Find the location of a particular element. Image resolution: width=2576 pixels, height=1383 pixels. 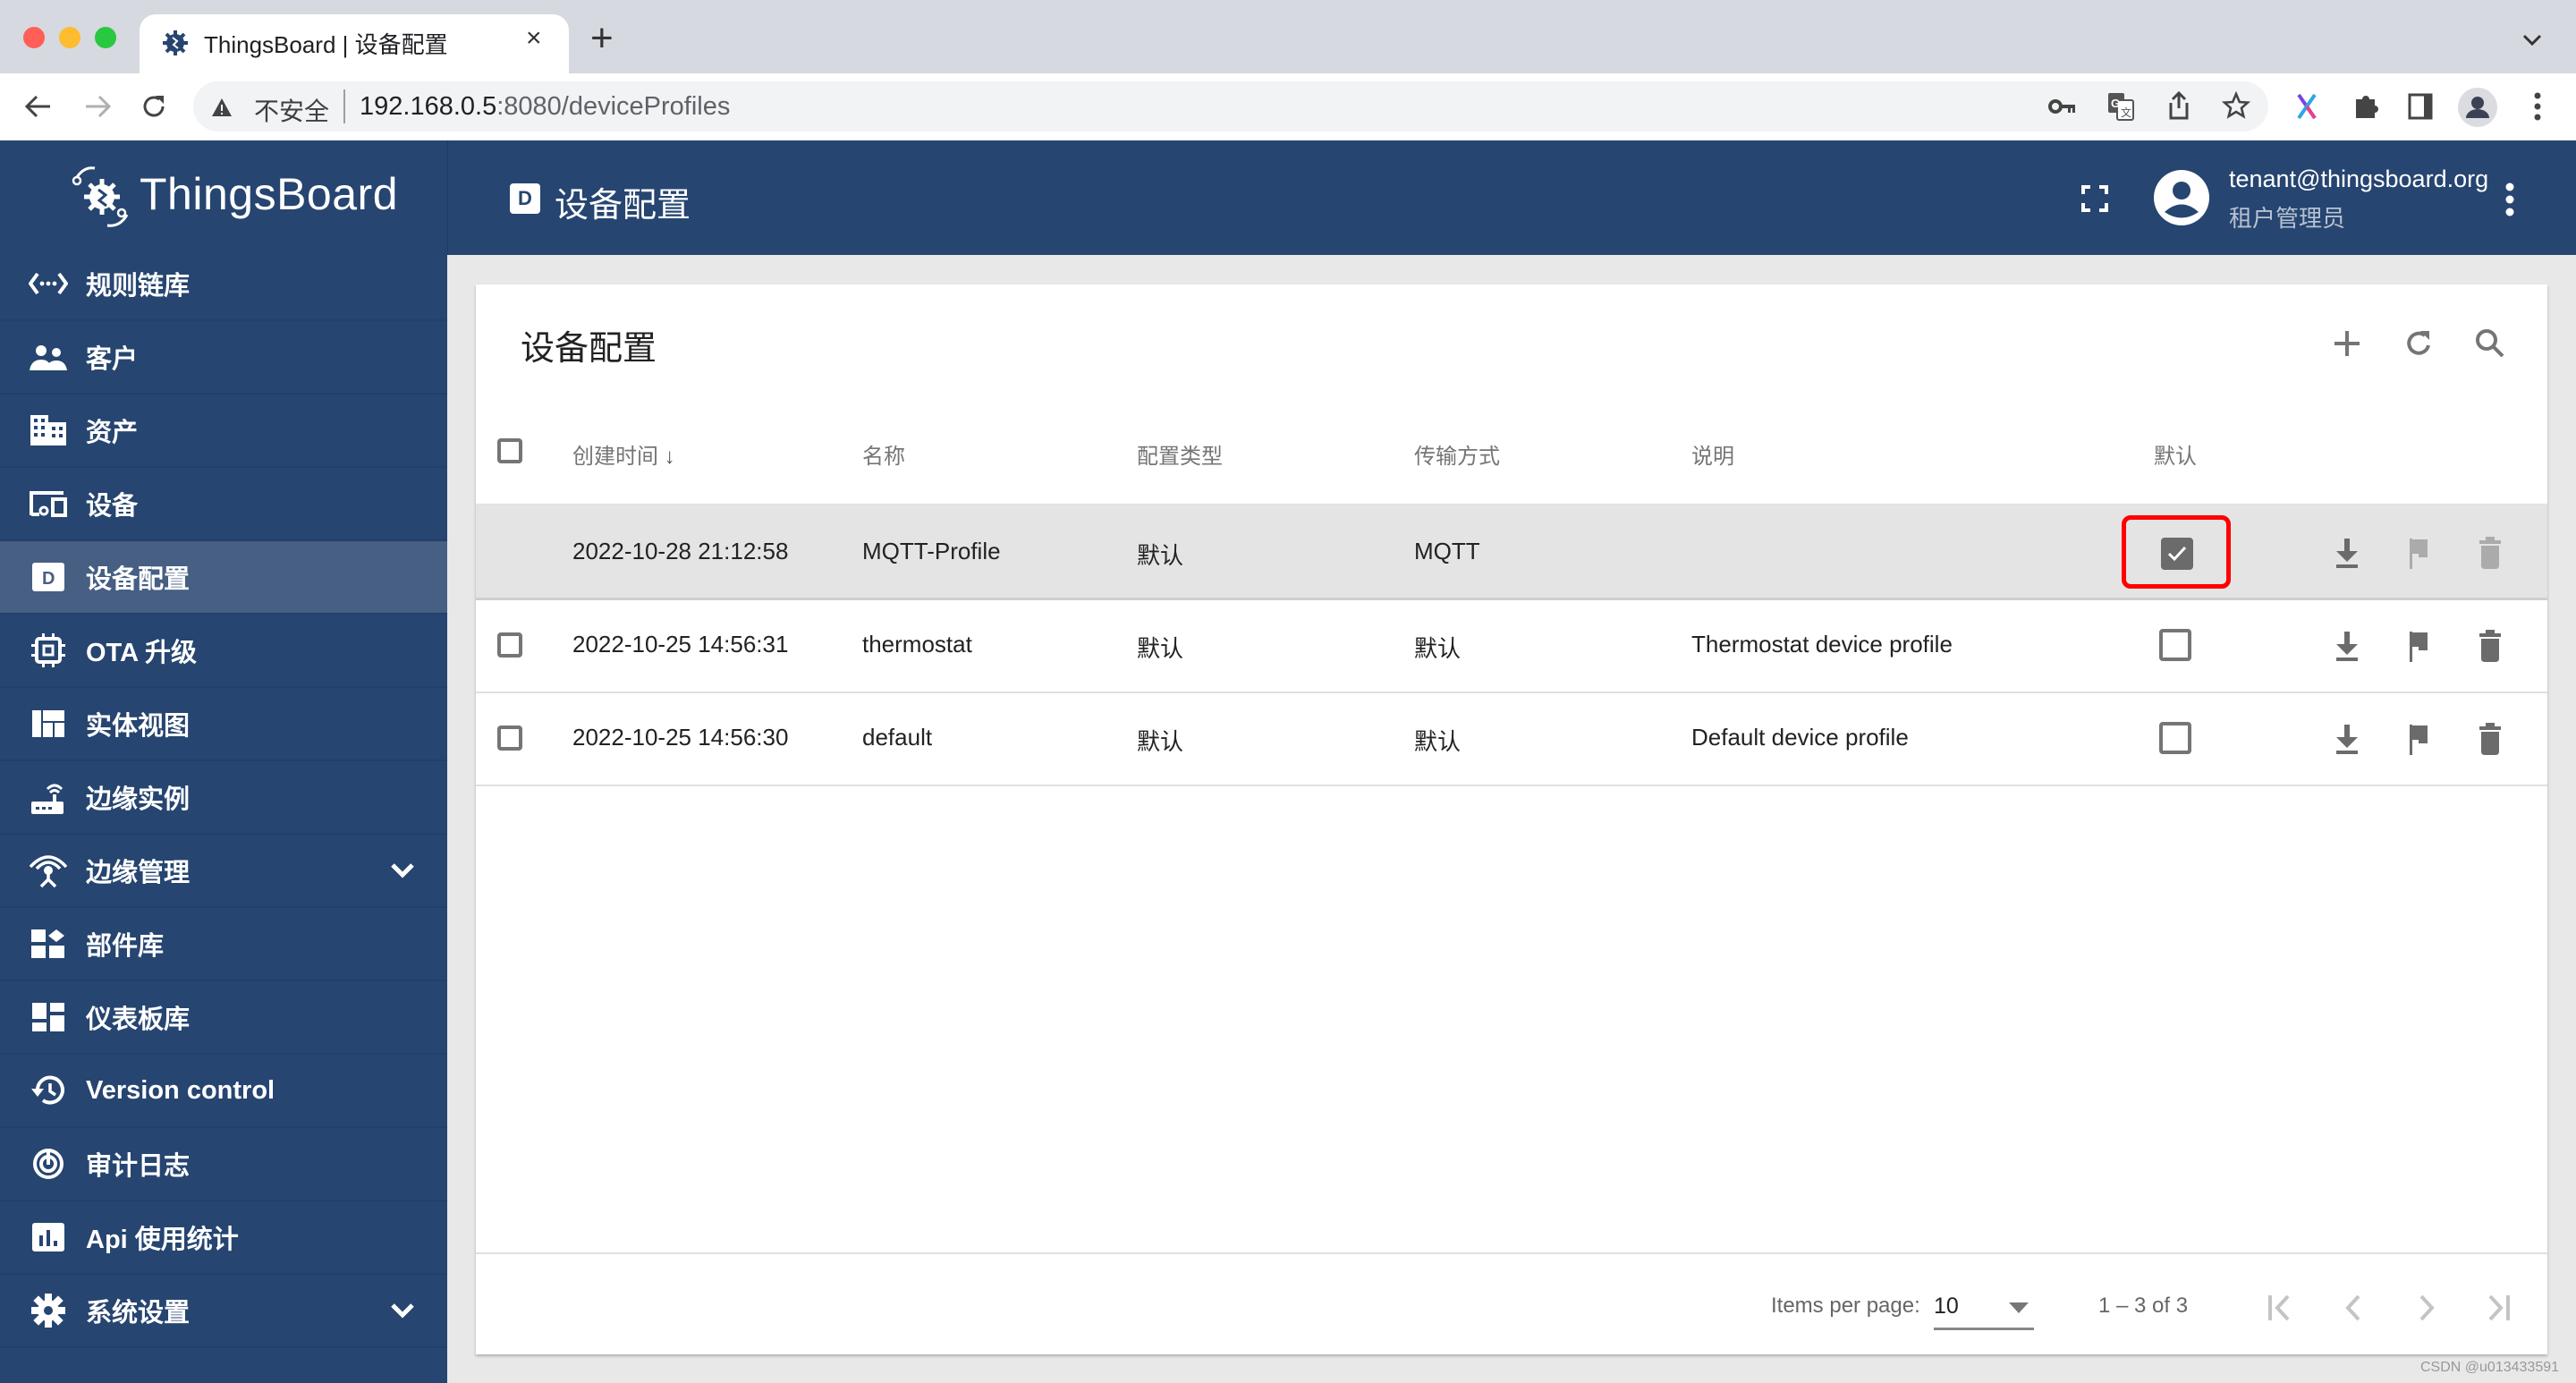

dropdown-arrow-icon is located at coordinates (2019, 1308).